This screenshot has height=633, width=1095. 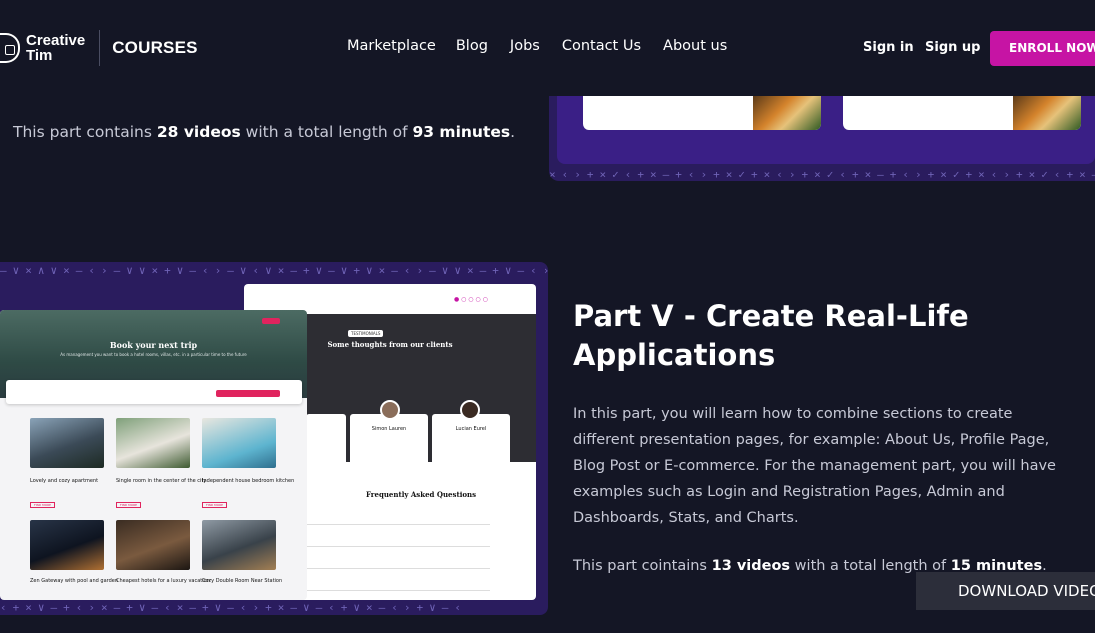 I want to click on listing-title: Cozy Double Room Near Station, so click(x=242, y=581).